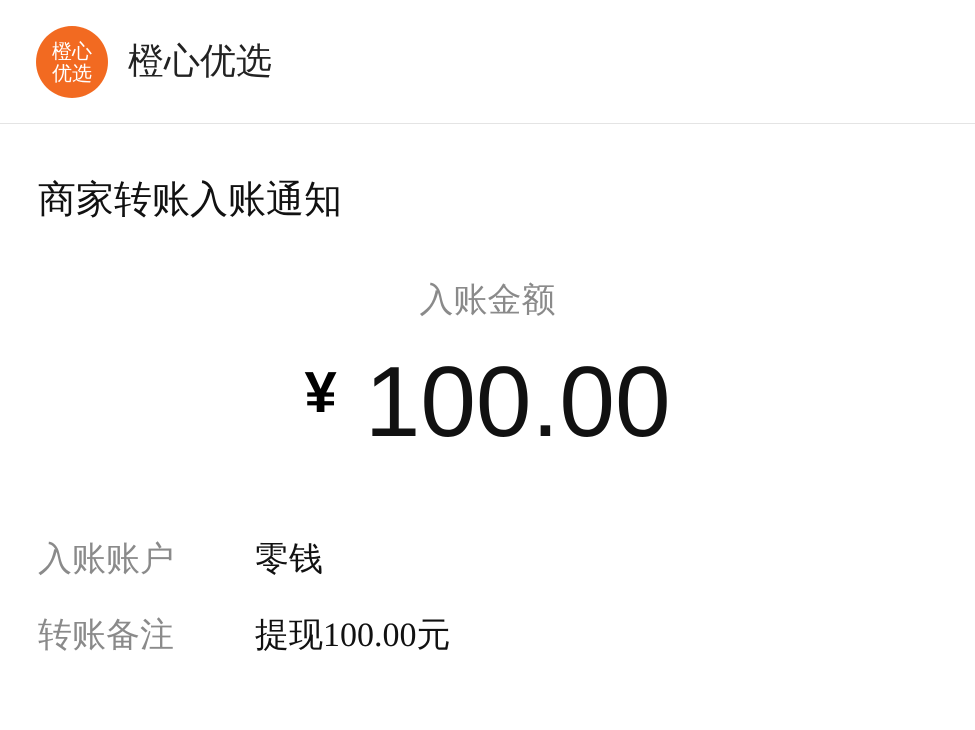  Describe the element at coordinates (106, 560) in the screenshot. I see `detail-label: 入账账户` at that location.